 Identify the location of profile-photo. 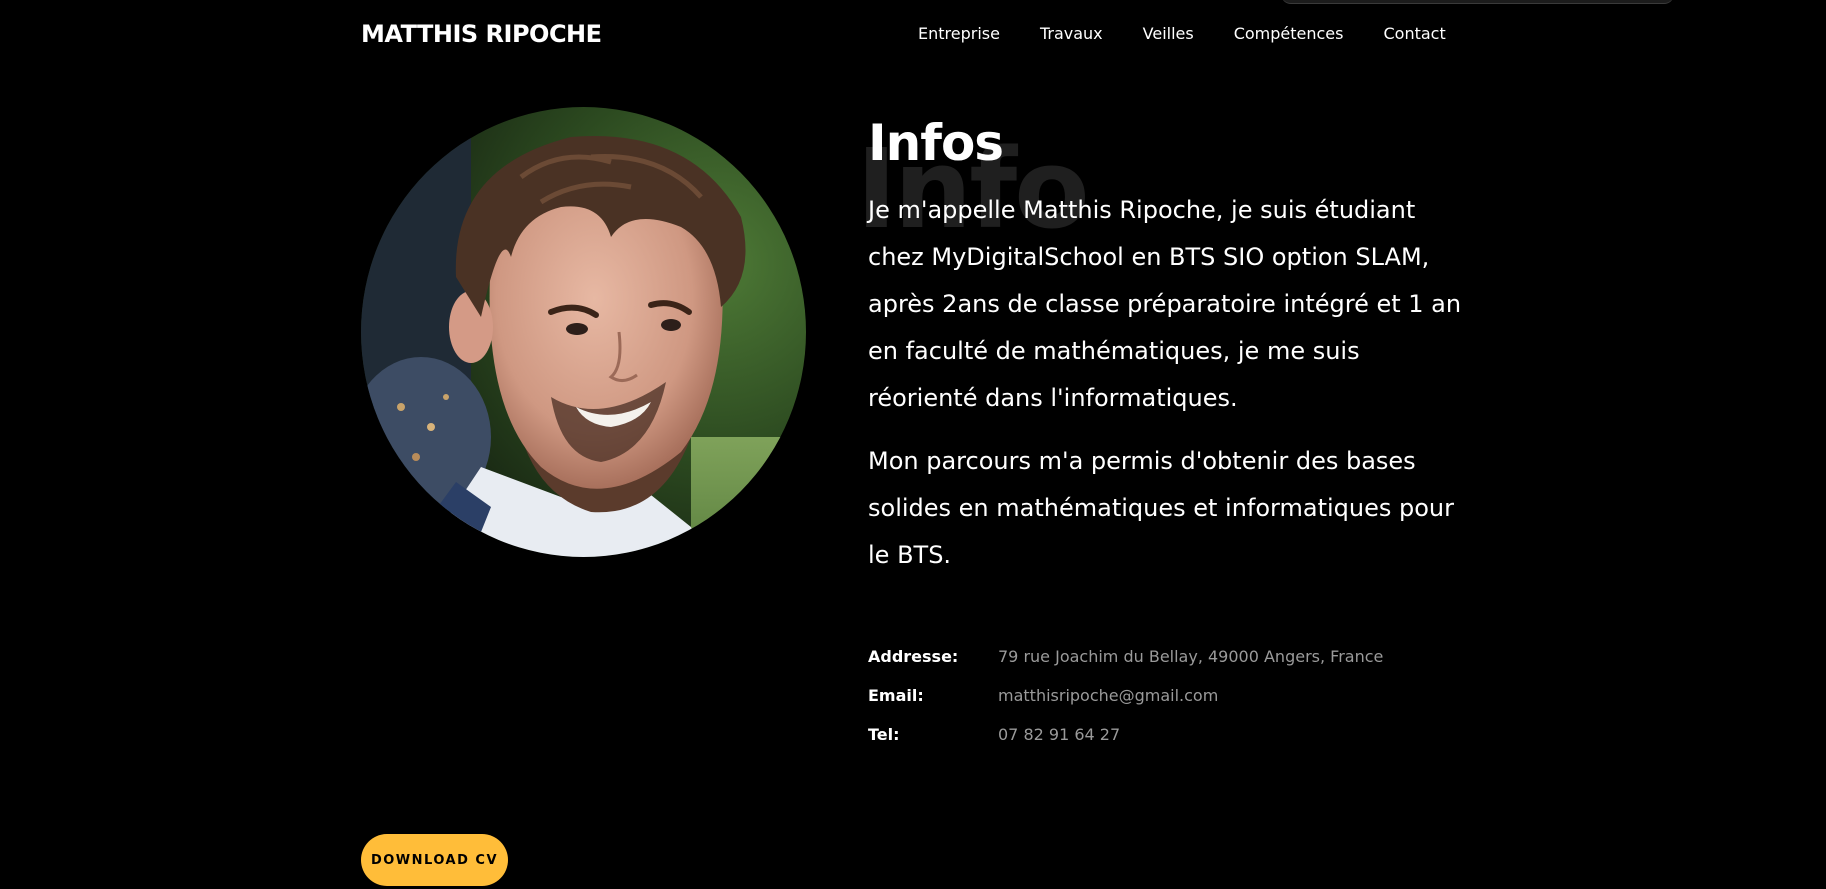
(583, 332).